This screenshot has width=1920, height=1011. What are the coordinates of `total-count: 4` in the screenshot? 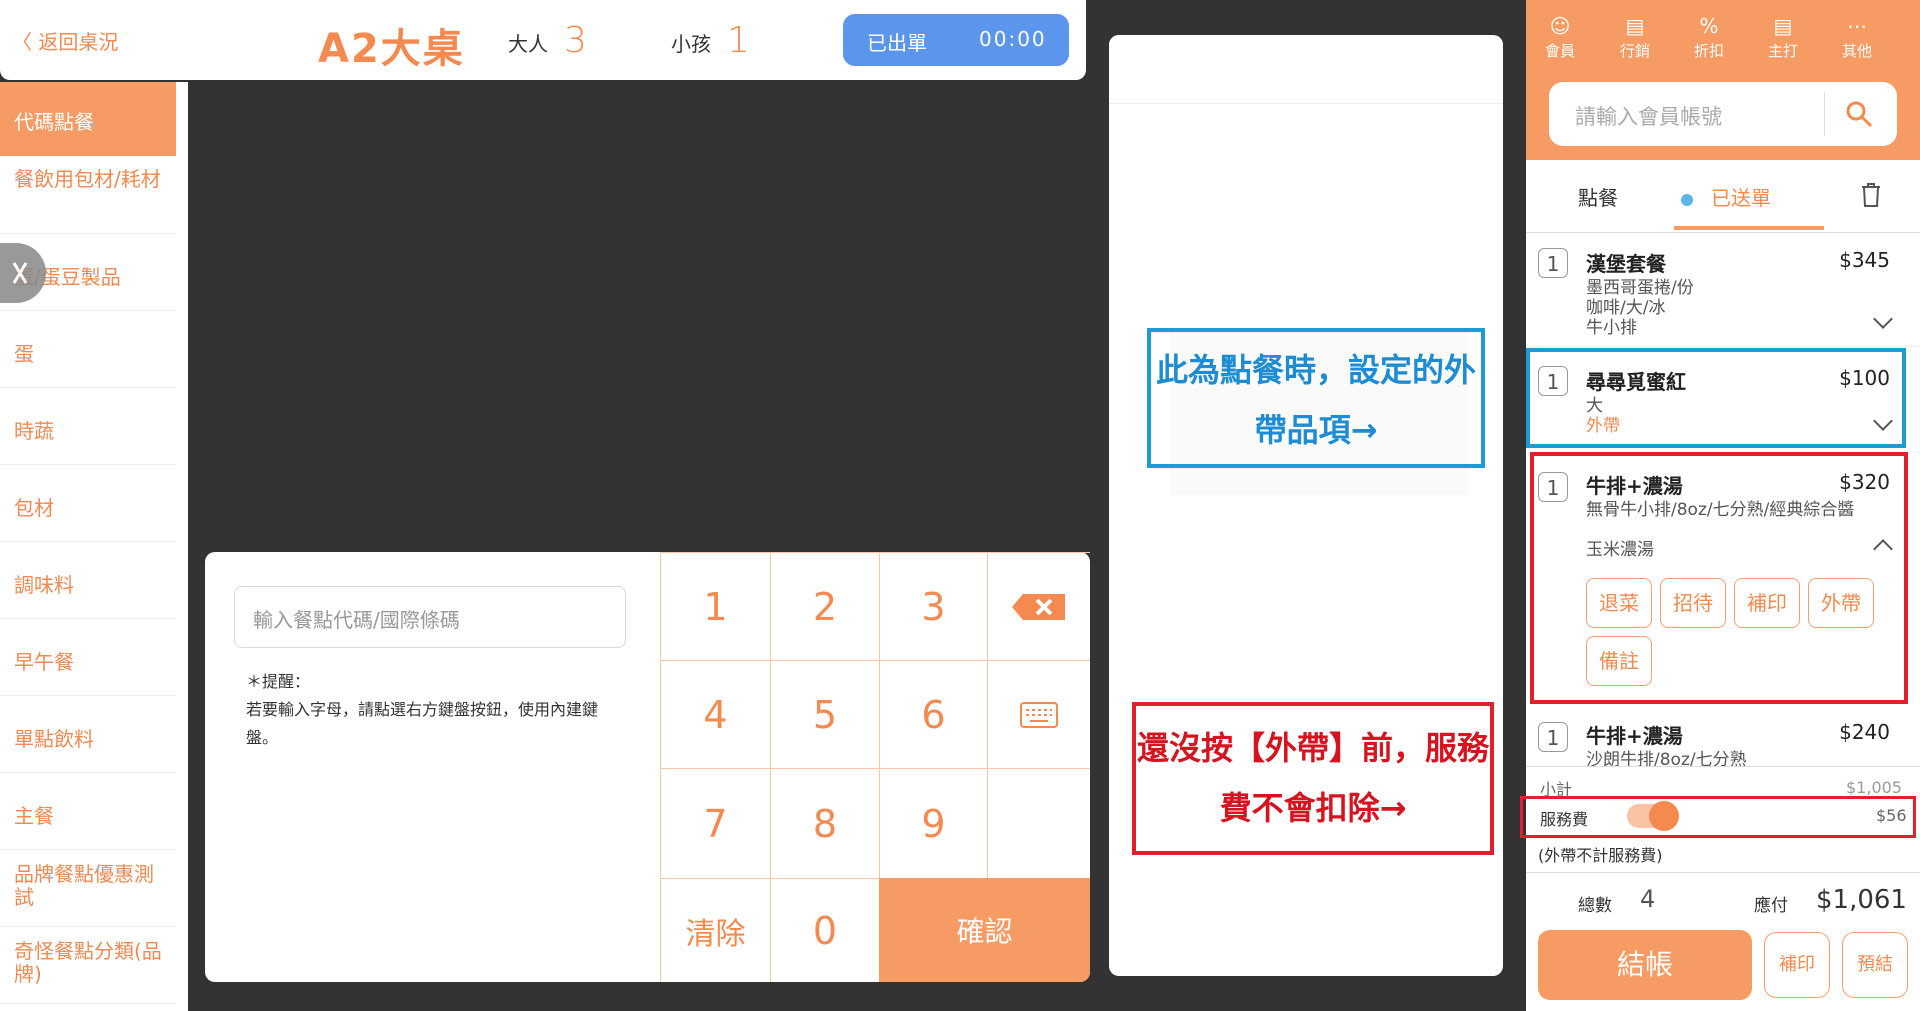 It's located at (1648, 899).